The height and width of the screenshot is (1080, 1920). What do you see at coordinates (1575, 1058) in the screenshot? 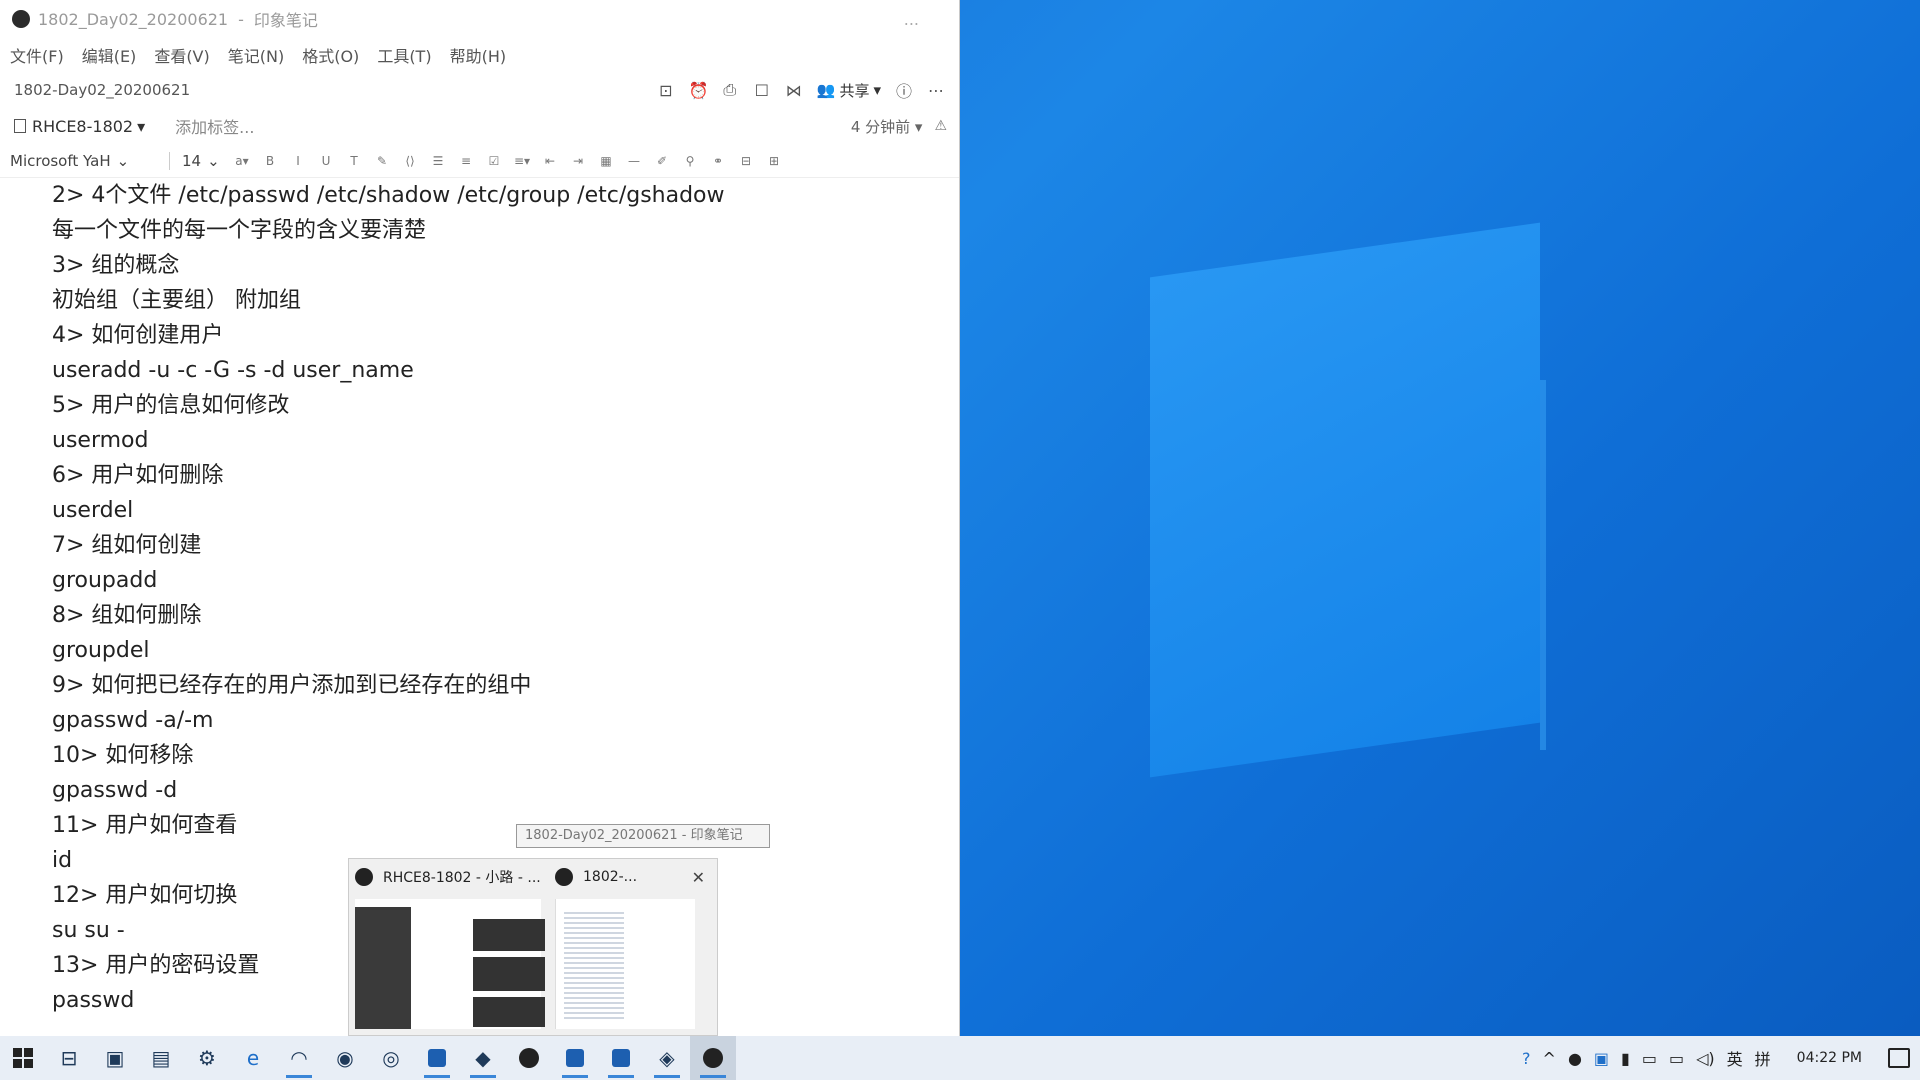
I see `recording-tray-icon: ●` at bounding box center [1575, 1058].